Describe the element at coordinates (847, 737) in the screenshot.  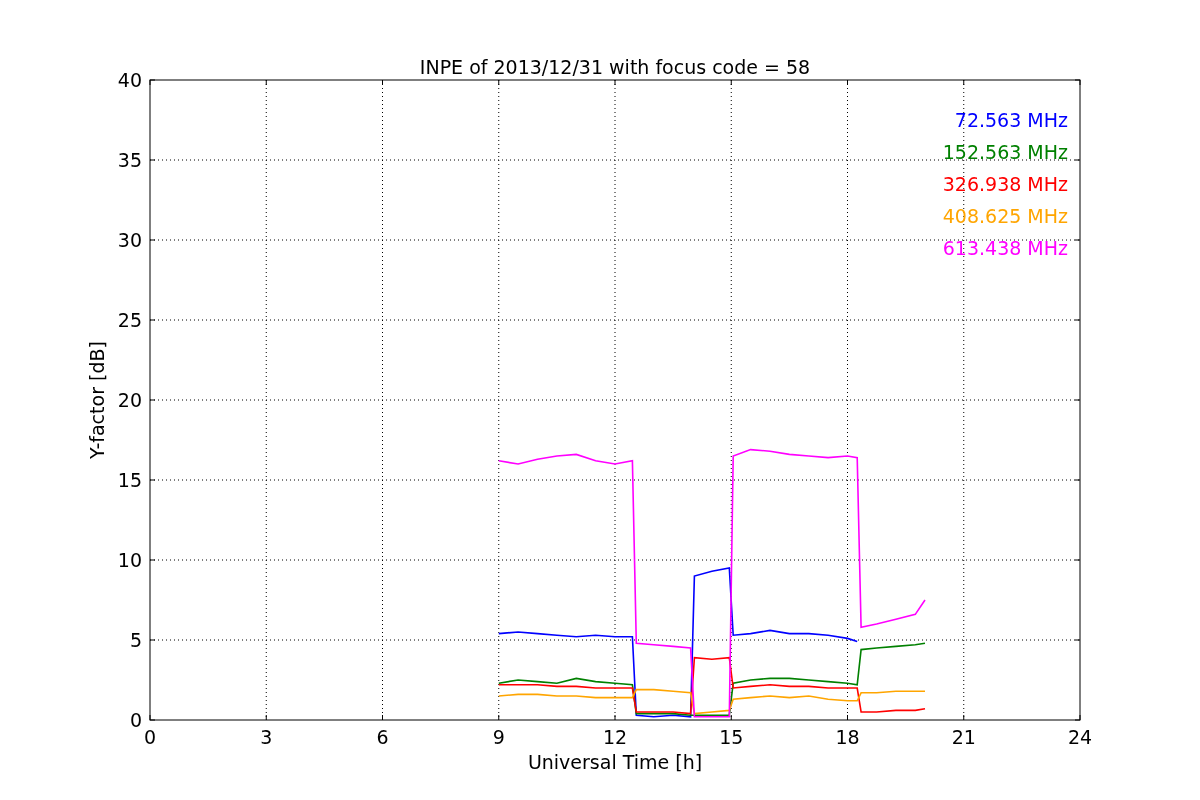
I see `axis-tick-label: 18` at that location.